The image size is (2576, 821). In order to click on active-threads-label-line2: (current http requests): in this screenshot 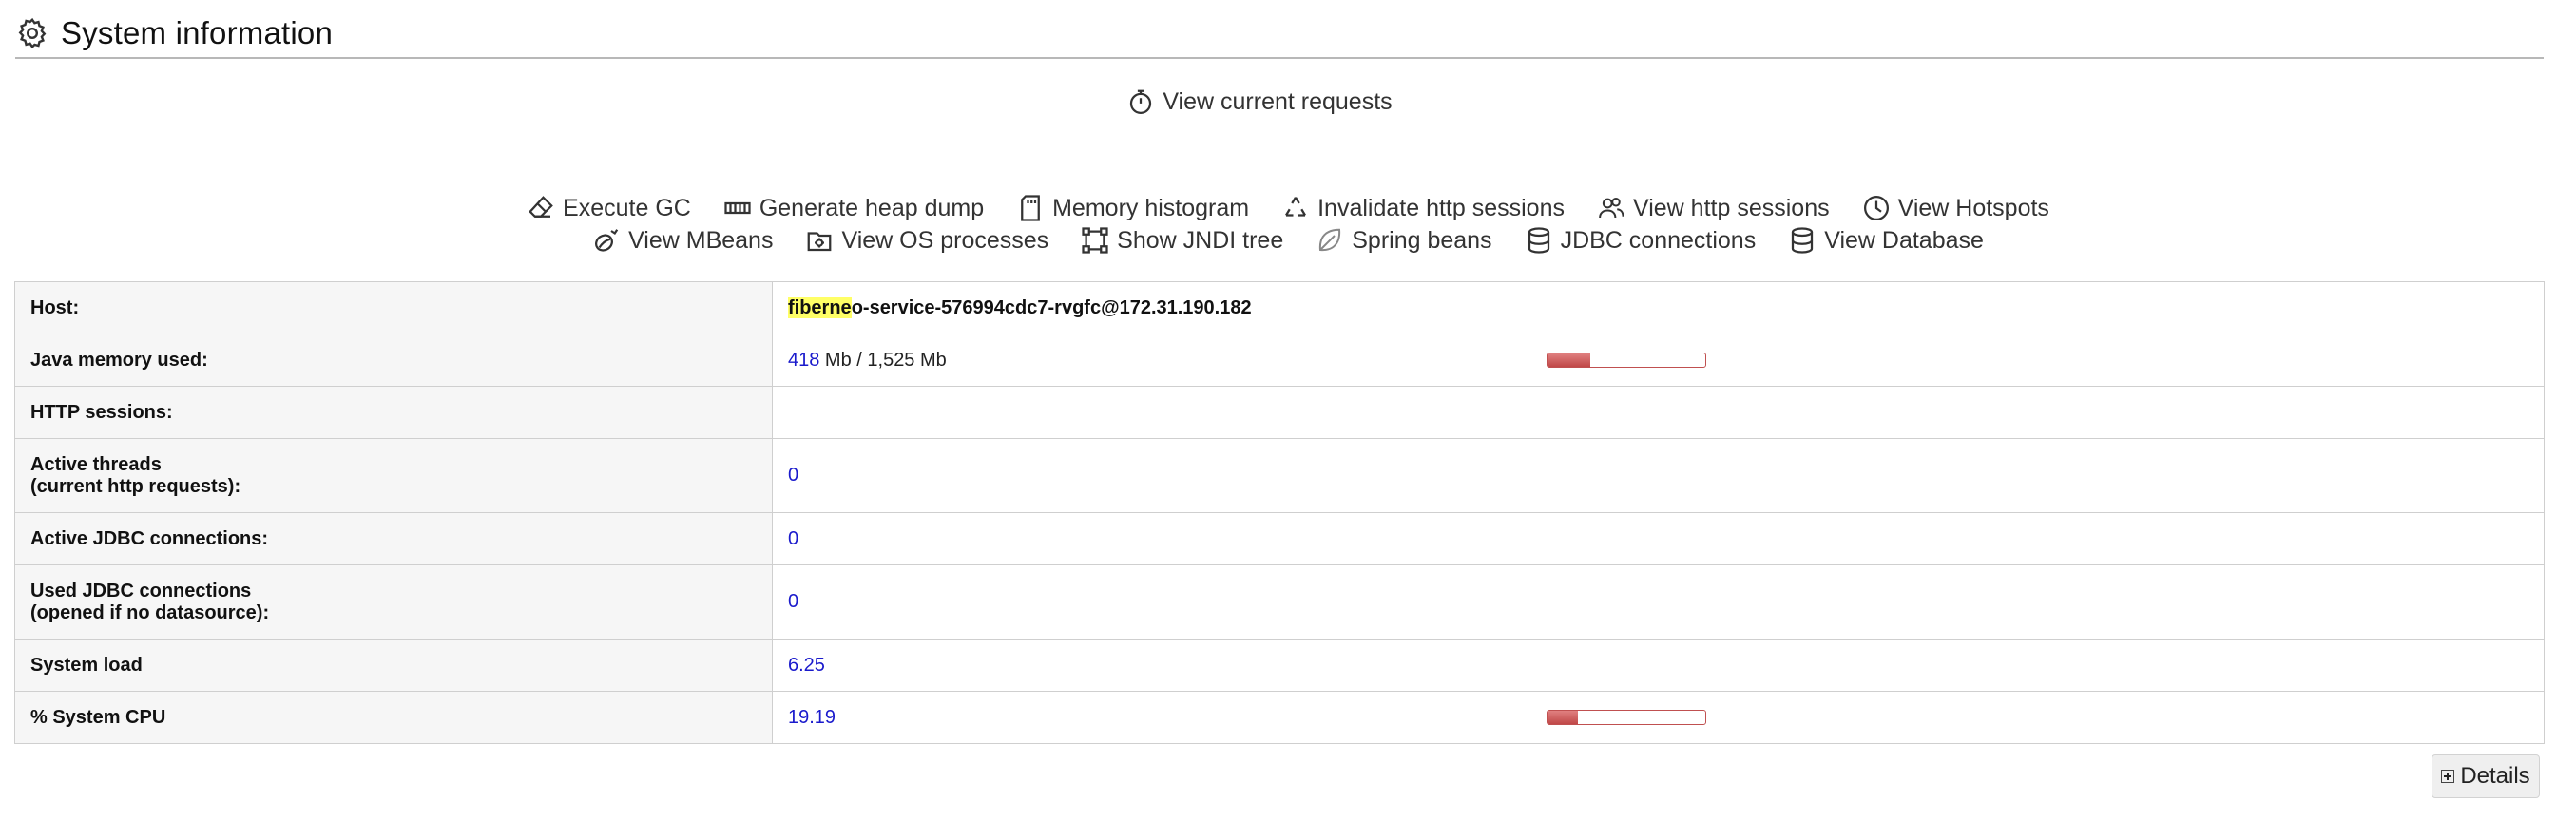, I will do `click(135, 486)`.